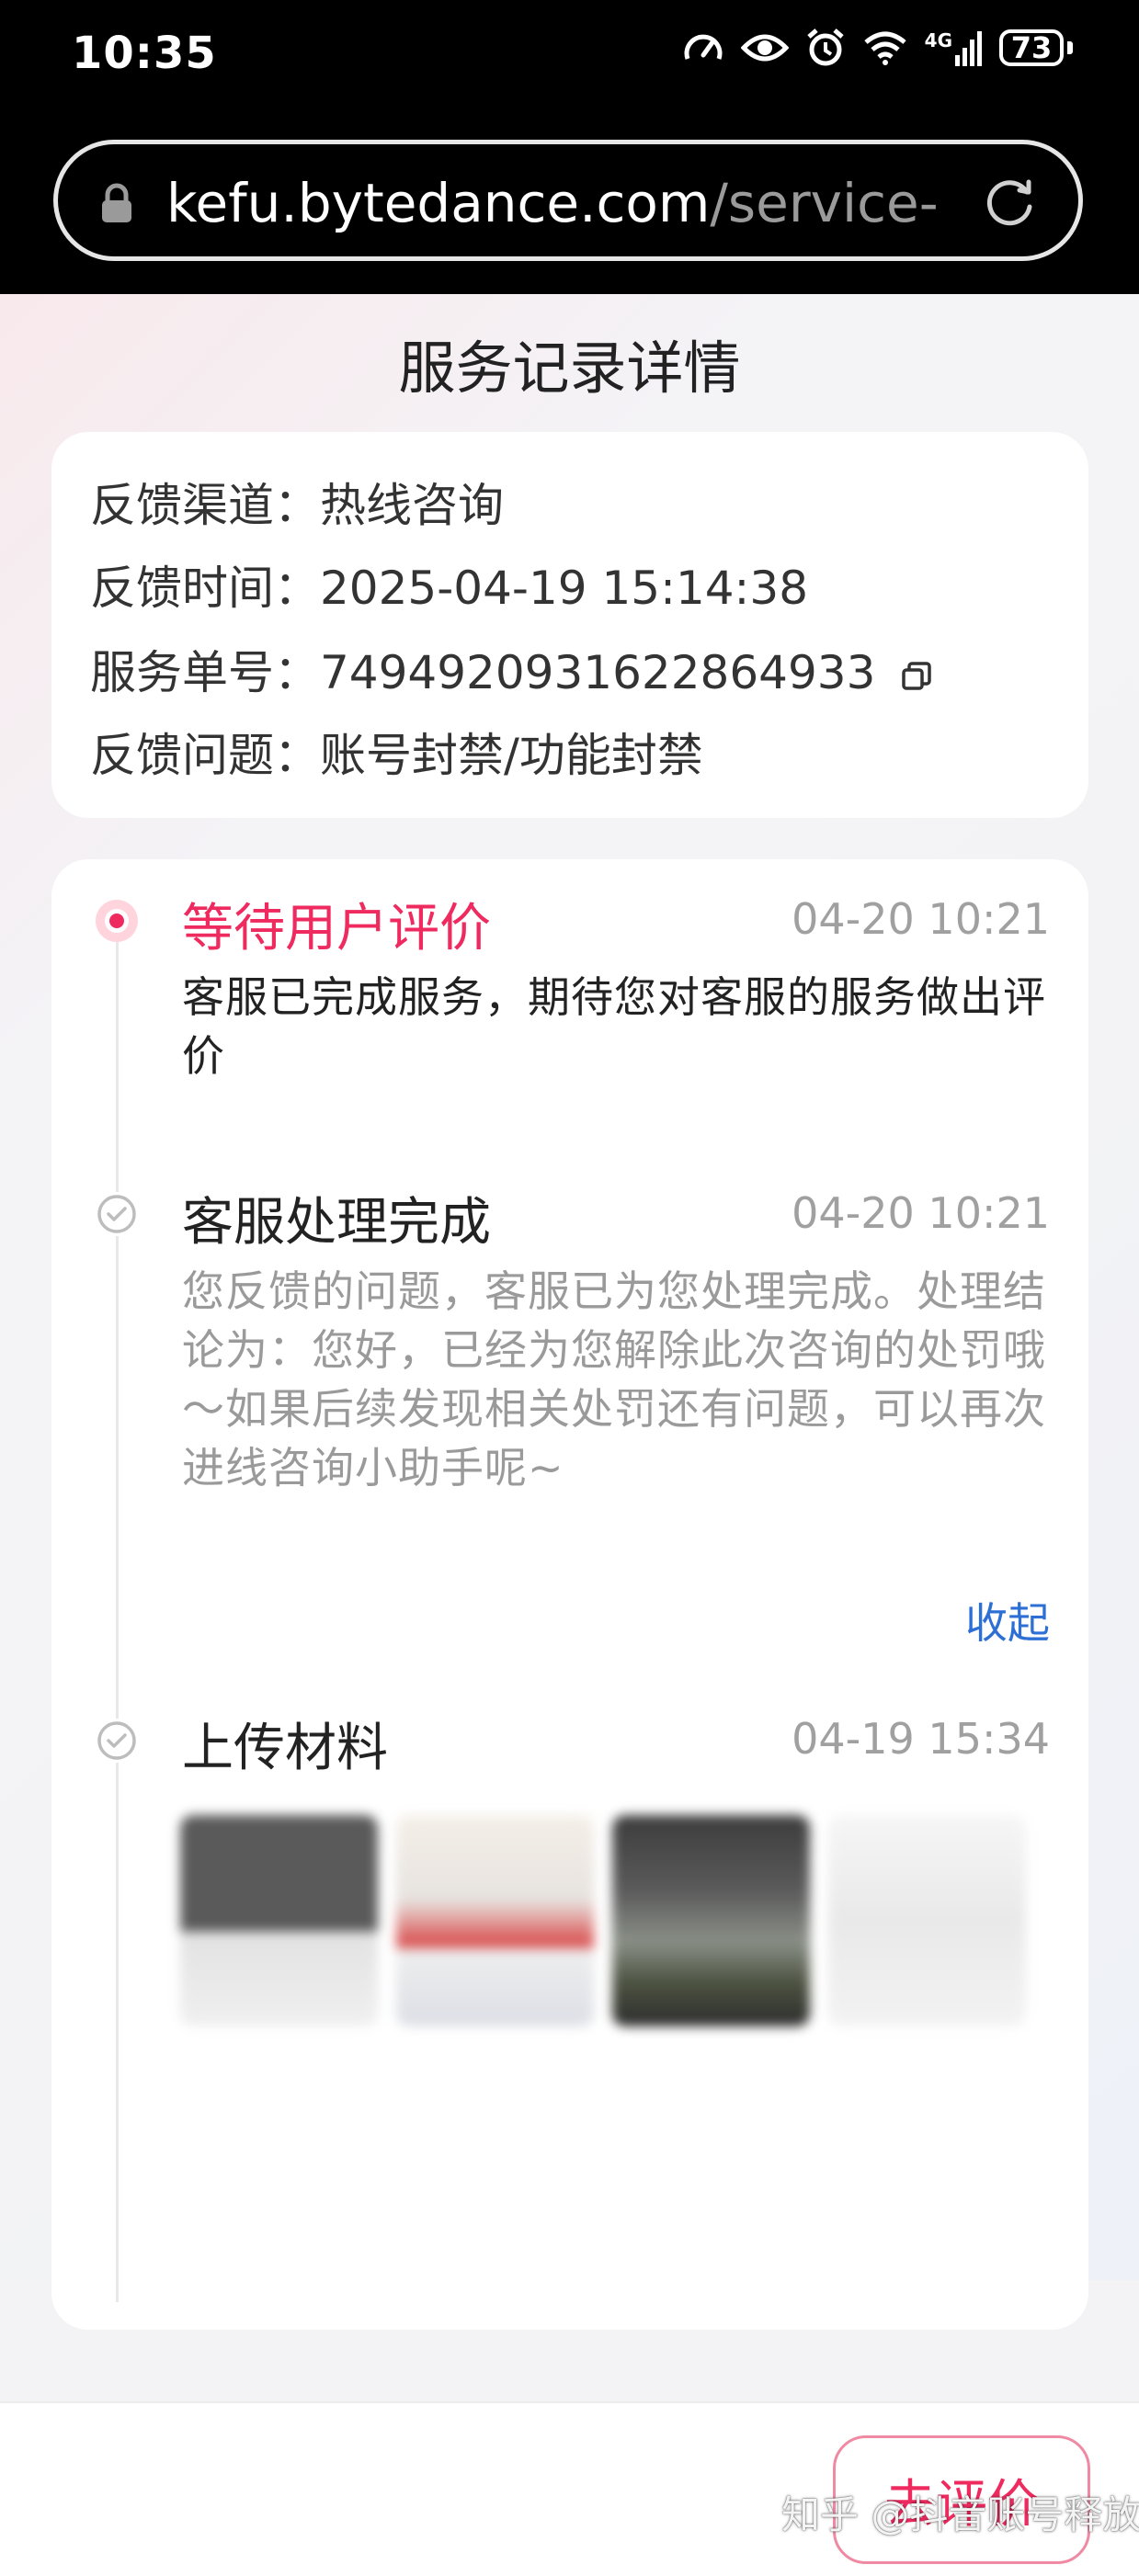  Describe the element at coordinates (412, 505) in the screenshot. I see `channel-value: 热线咨询` at that location.